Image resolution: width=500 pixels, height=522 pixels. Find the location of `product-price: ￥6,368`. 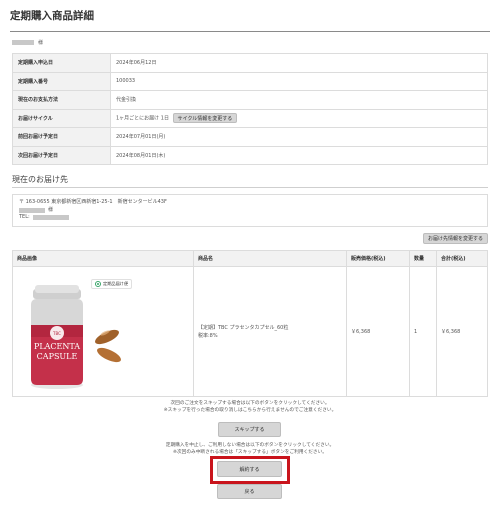

product-price: ￥6,368 is located at coordinates (378, 331).